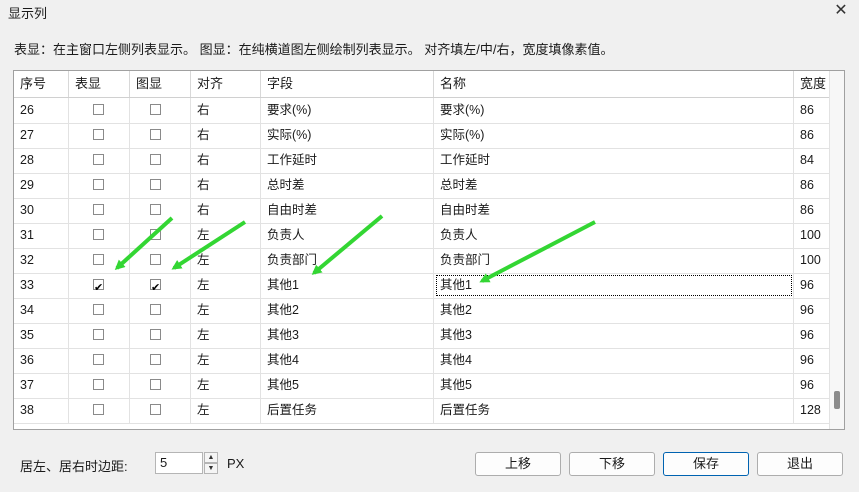 This screenshot has height=492, width=859. I want to click on field-cell: 要求(%), so click(347, 110).